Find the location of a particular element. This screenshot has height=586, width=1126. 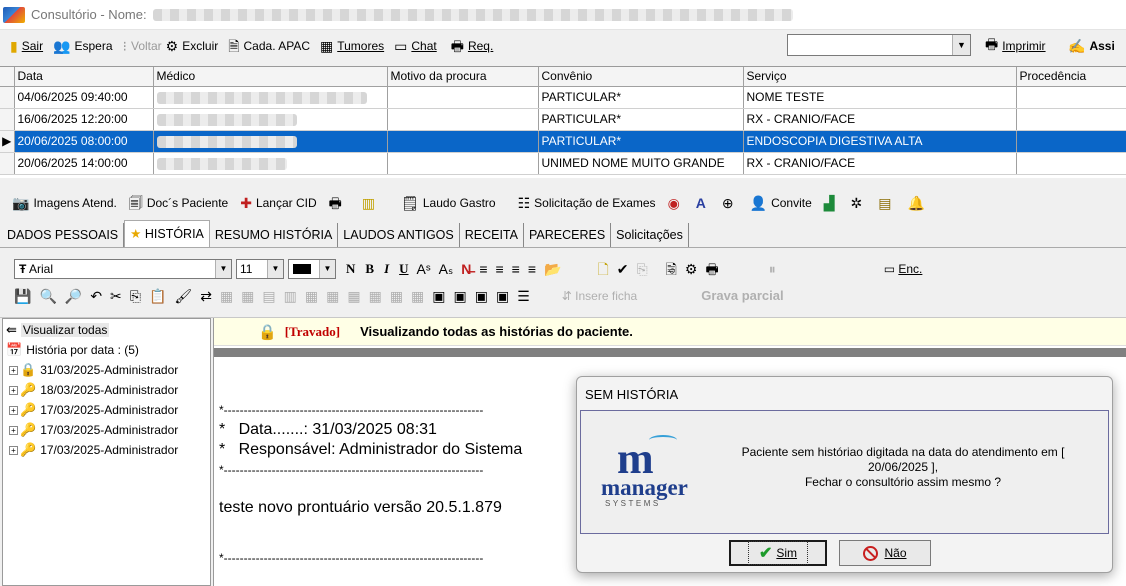

gear-button: ✲ is located at coordinates (859, 203).